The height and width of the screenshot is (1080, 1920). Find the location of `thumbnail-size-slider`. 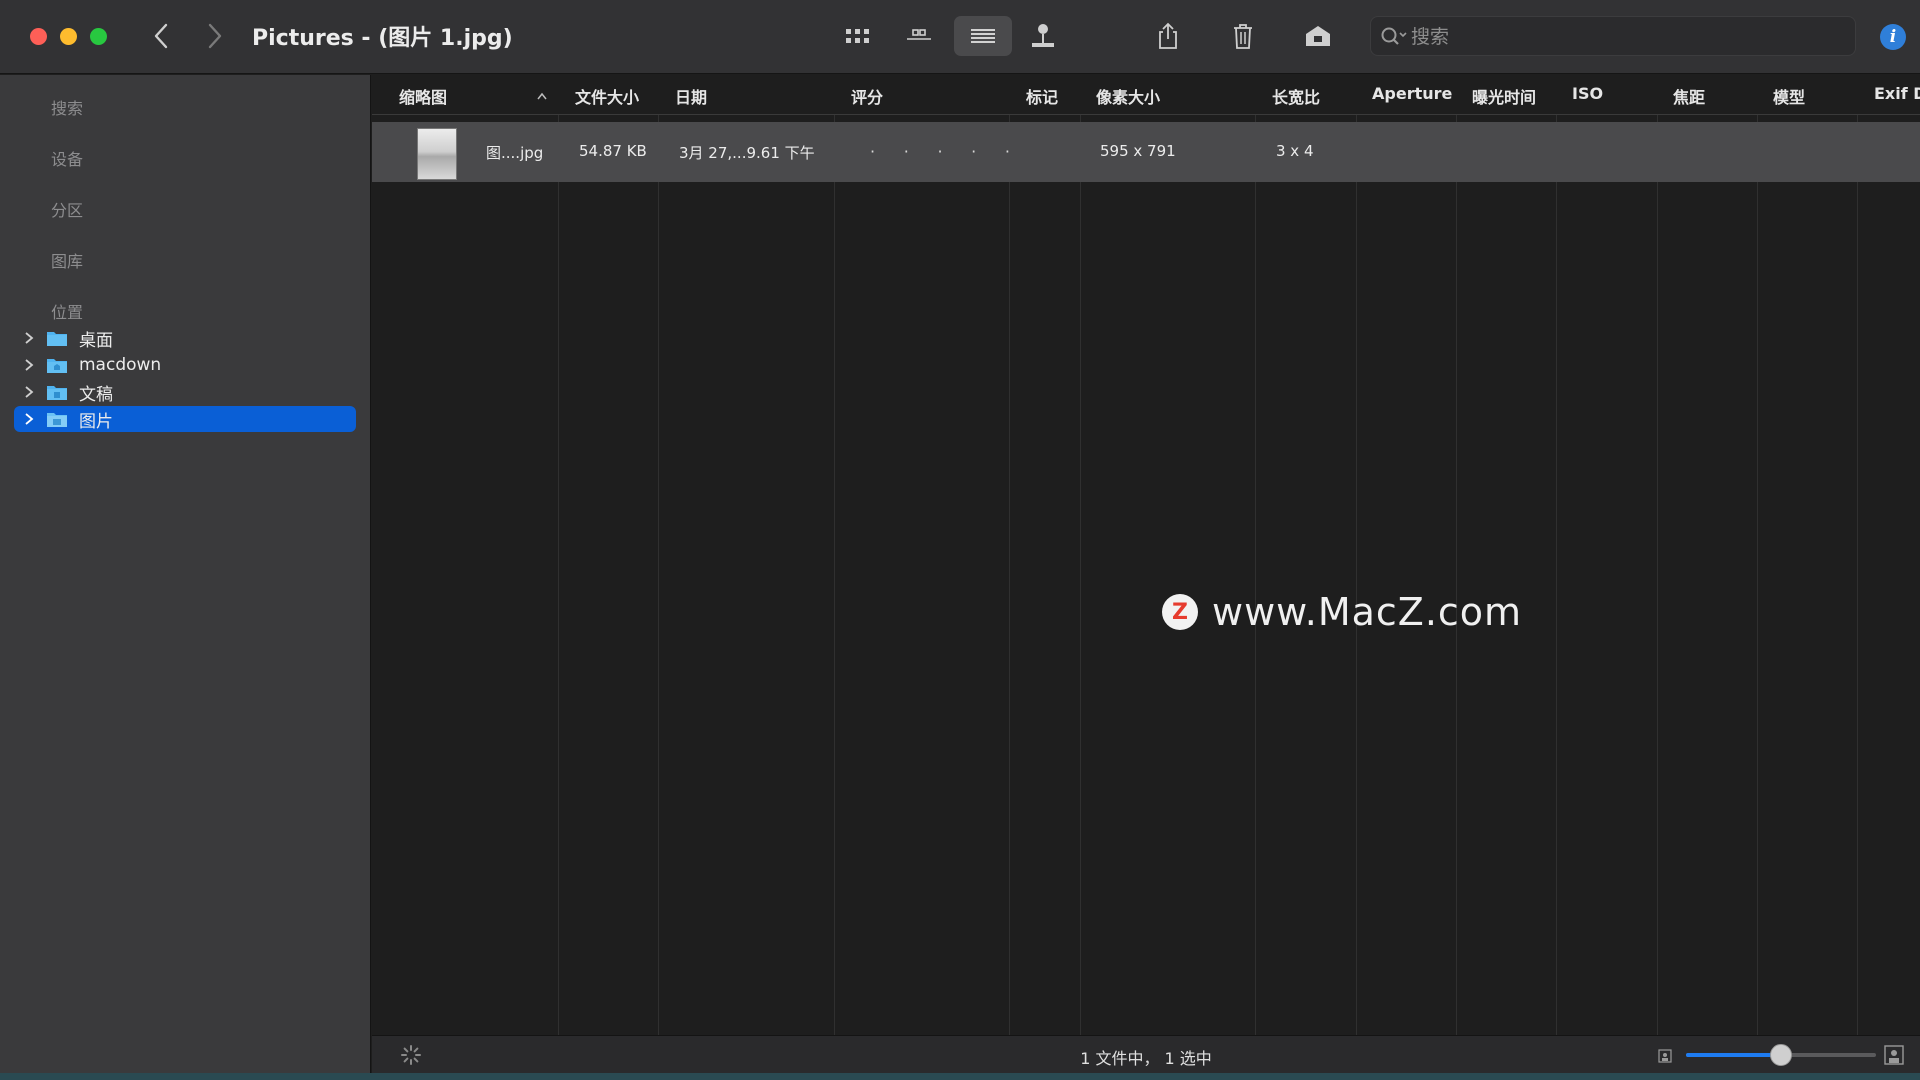

thumbnail-size-slider is located at coordinates (1781, 1055).